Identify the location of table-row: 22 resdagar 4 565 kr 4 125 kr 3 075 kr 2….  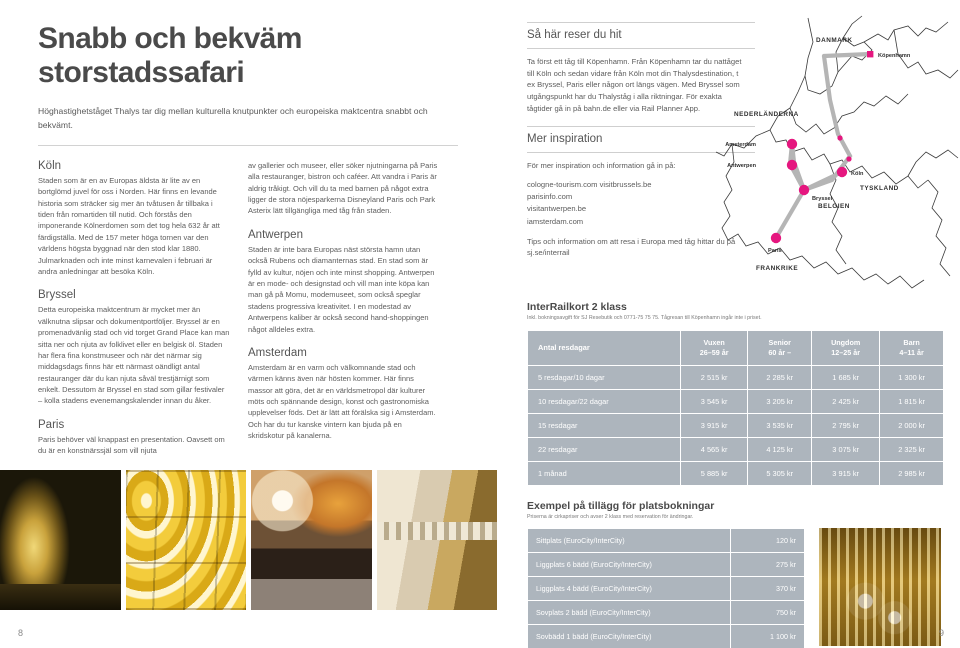
(735, 449).